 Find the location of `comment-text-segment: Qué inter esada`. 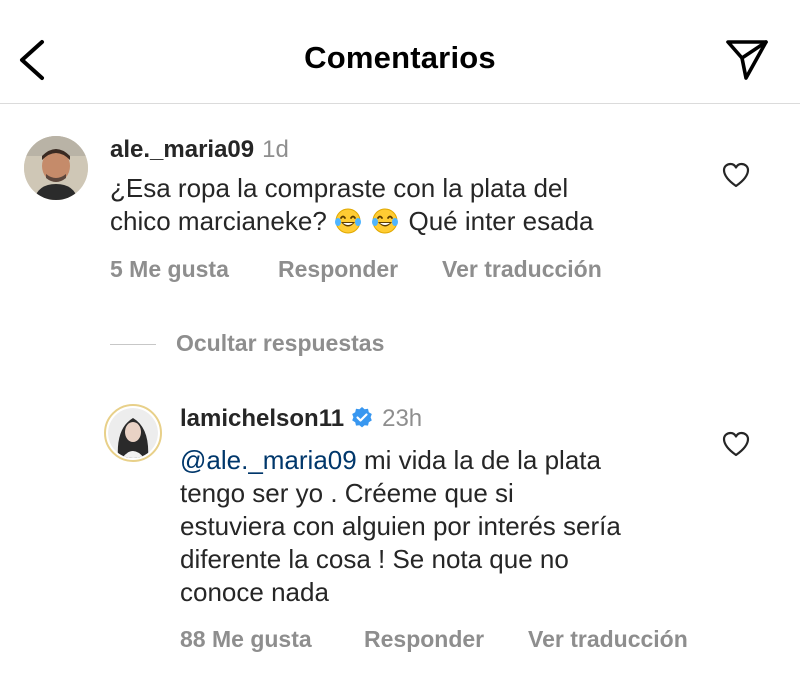

comment-text-segment: Qué inter esada is located at coordinates (501, 221).